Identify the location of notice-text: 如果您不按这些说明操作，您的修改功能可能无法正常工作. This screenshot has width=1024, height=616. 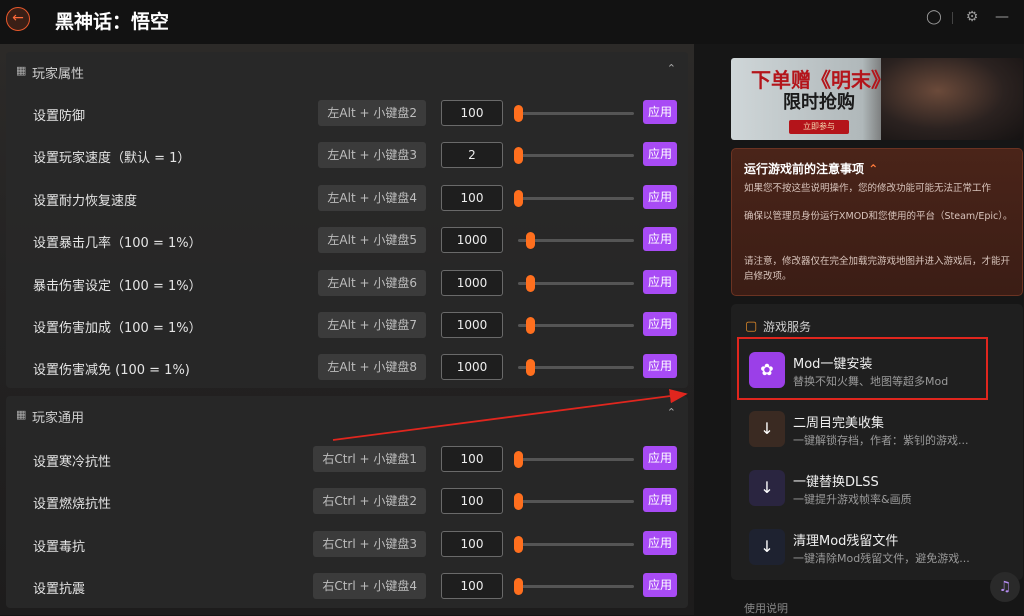
(868, 188).